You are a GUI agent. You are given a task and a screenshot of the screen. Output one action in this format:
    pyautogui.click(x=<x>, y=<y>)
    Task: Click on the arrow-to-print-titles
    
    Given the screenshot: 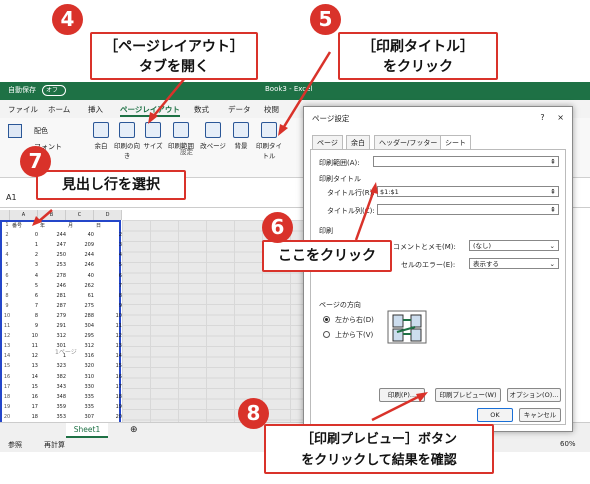 What is the action you would take?
    pyautogui.click(x=306, y=91)
    